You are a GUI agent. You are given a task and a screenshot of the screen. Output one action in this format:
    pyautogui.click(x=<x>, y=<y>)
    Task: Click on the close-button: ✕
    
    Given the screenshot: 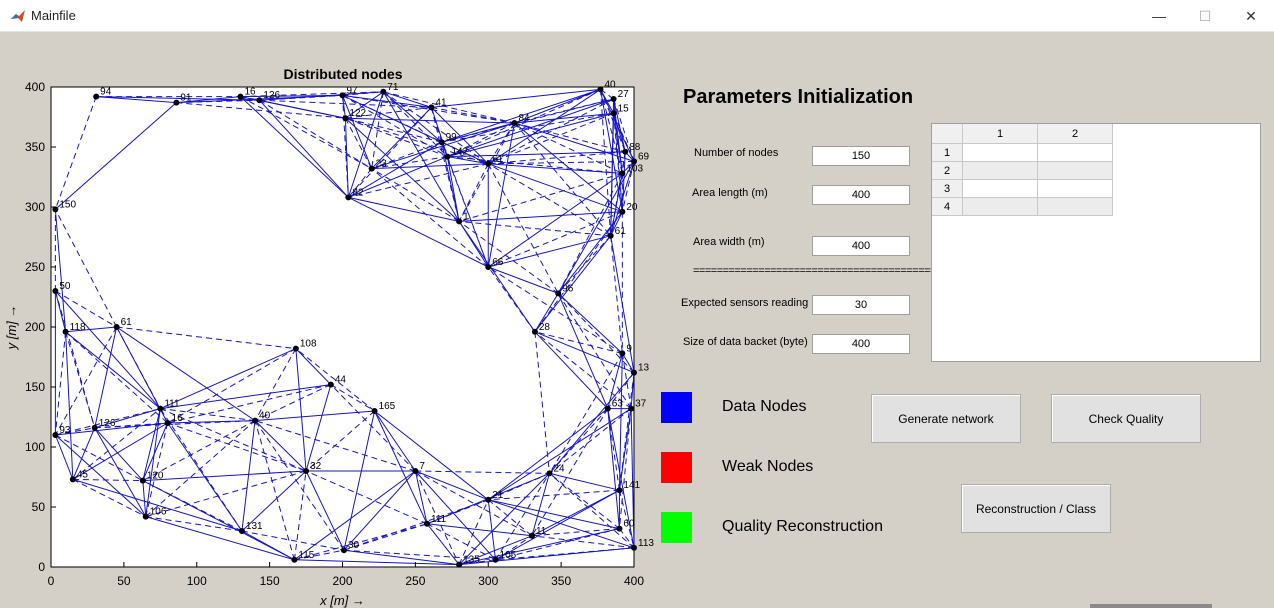 What is the action you would take?
    pyautogui.click(x=1251, y=16)
    